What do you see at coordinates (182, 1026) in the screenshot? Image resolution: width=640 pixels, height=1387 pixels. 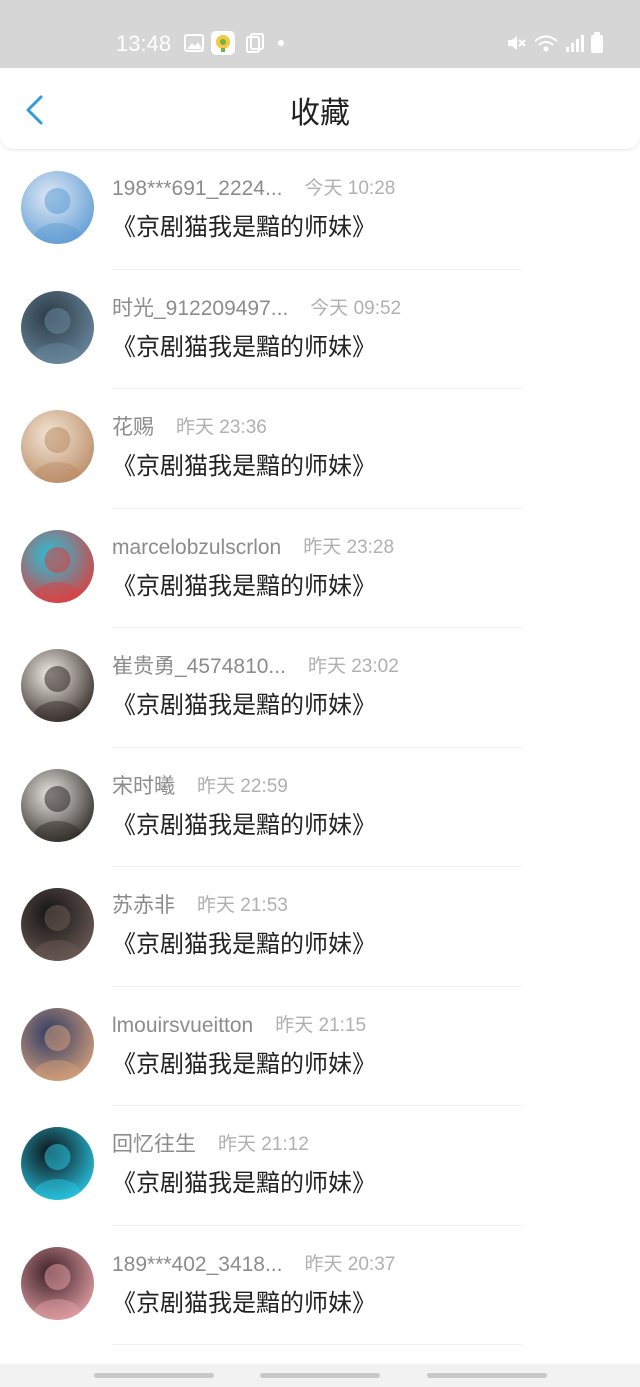 I see `username: lmouirsvueitton` at bounding box center [182, 1026].